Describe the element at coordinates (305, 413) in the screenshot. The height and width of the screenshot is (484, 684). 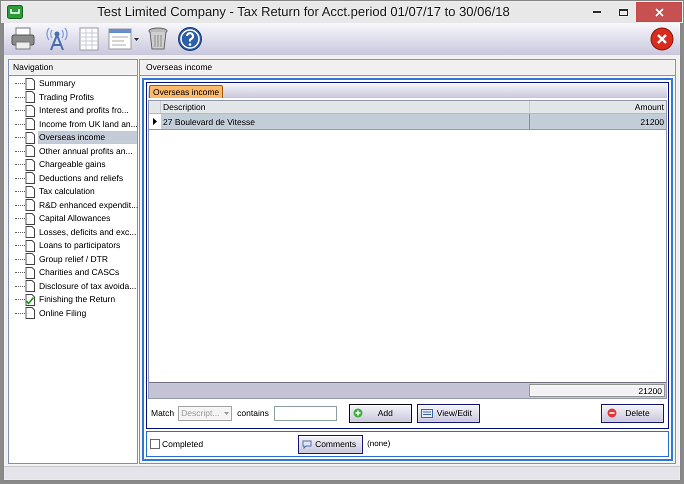
I see `search-field` at that location.